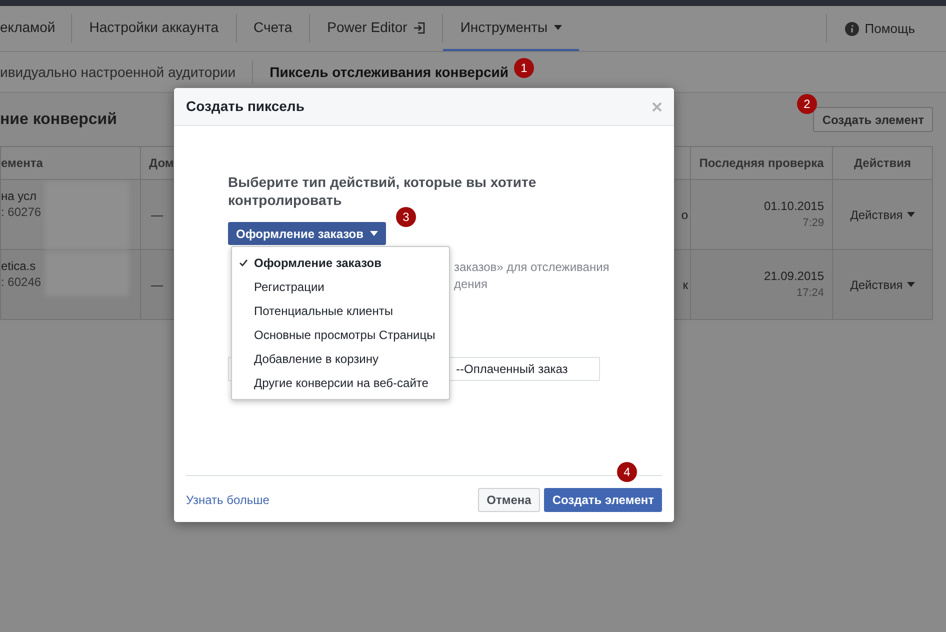 Image resolution: width=946 pixels, height=632 pixels. I want to click on number-badge: 4, so click(627, 472).